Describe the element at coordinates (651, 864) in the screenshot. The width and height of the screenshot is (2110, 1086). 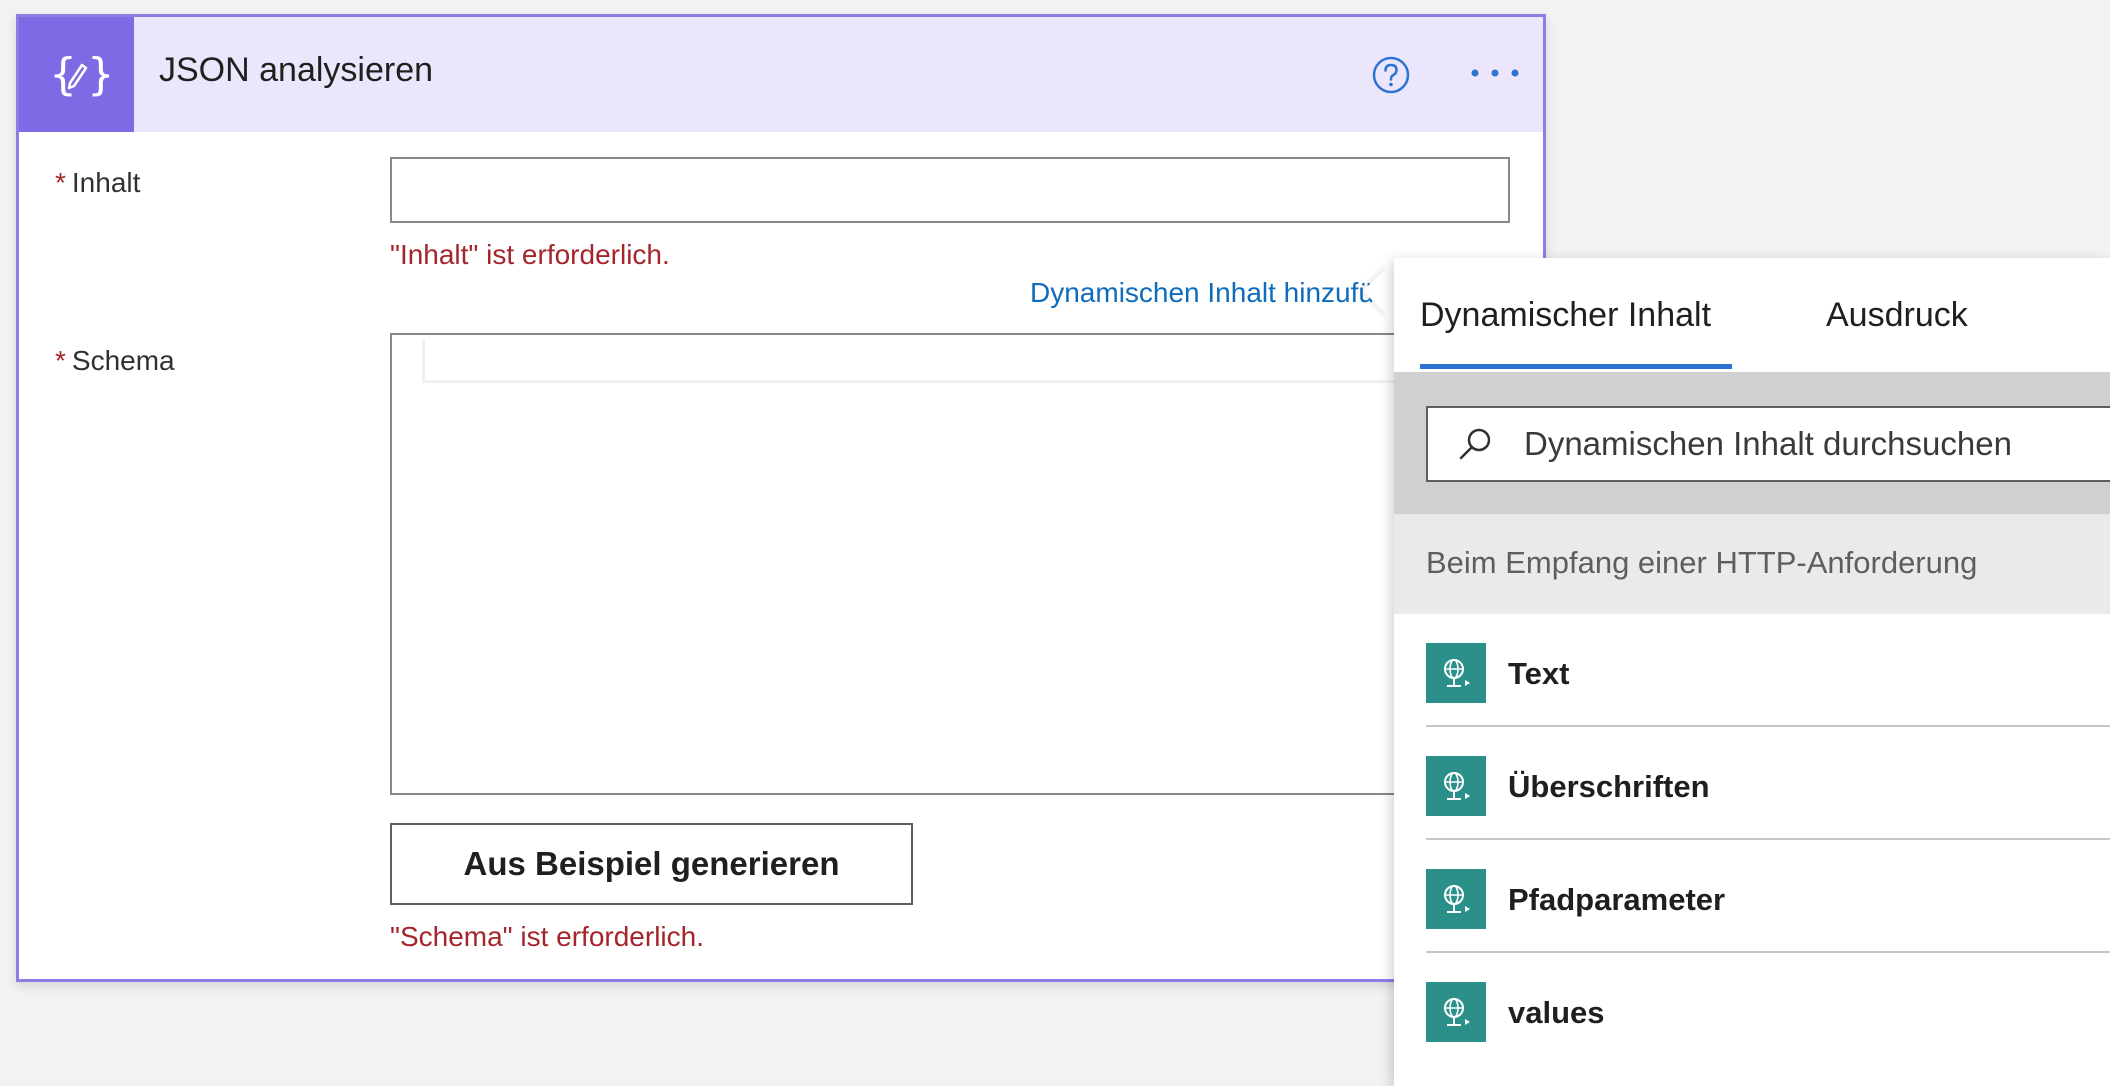
I see `generate-from-sample-button: Aus Beispiel generieren` at that location.